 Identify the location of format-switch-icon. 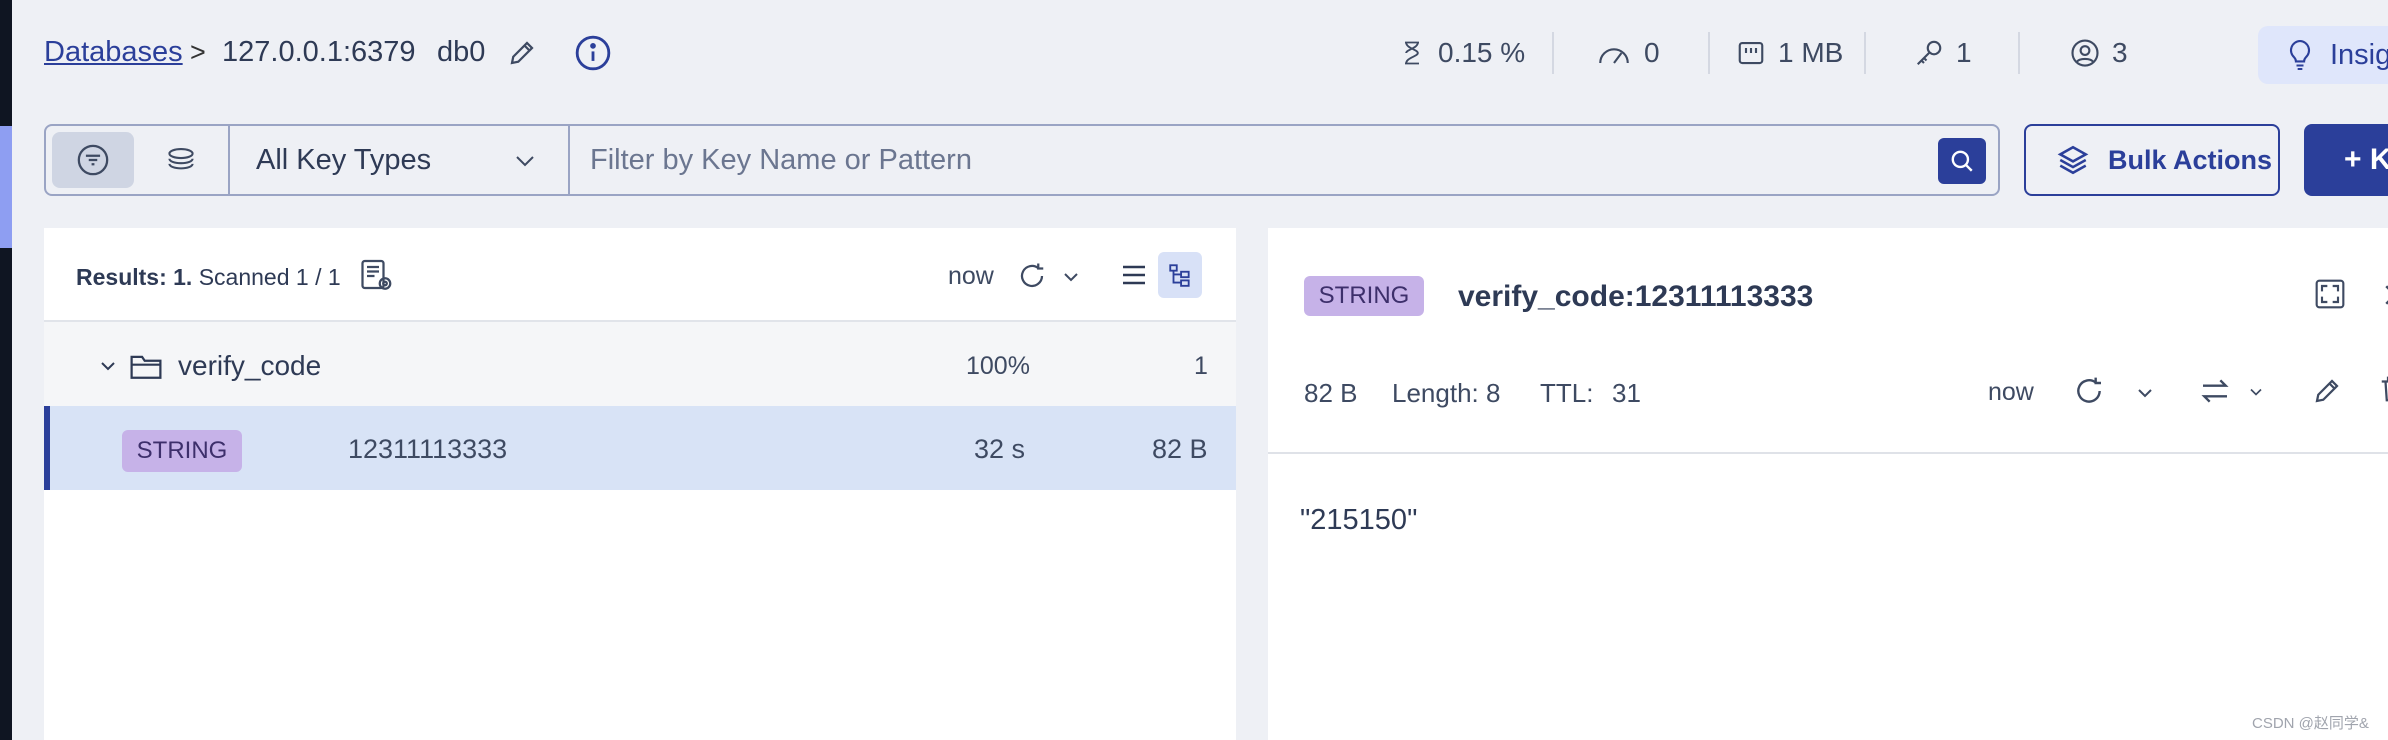
(2215, 391).